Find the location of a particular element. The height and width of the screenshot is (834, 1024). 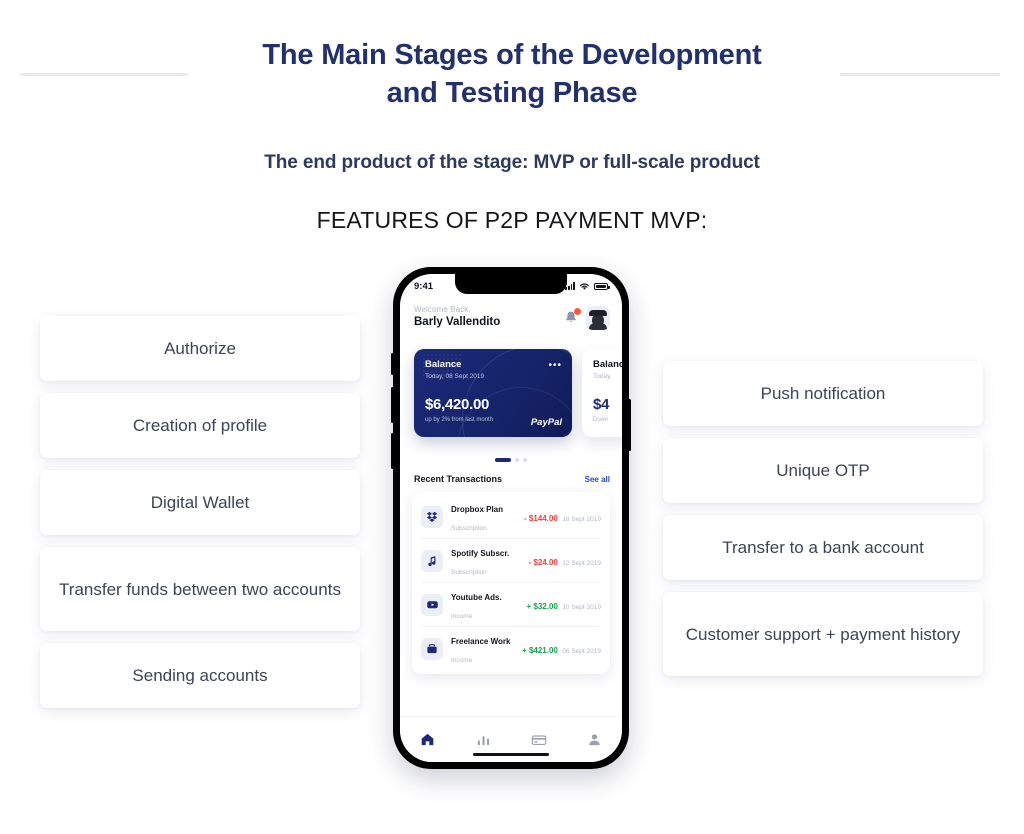

balance-card-secondary: Balance Today, $4 Down is located at coordinates (602, 393).